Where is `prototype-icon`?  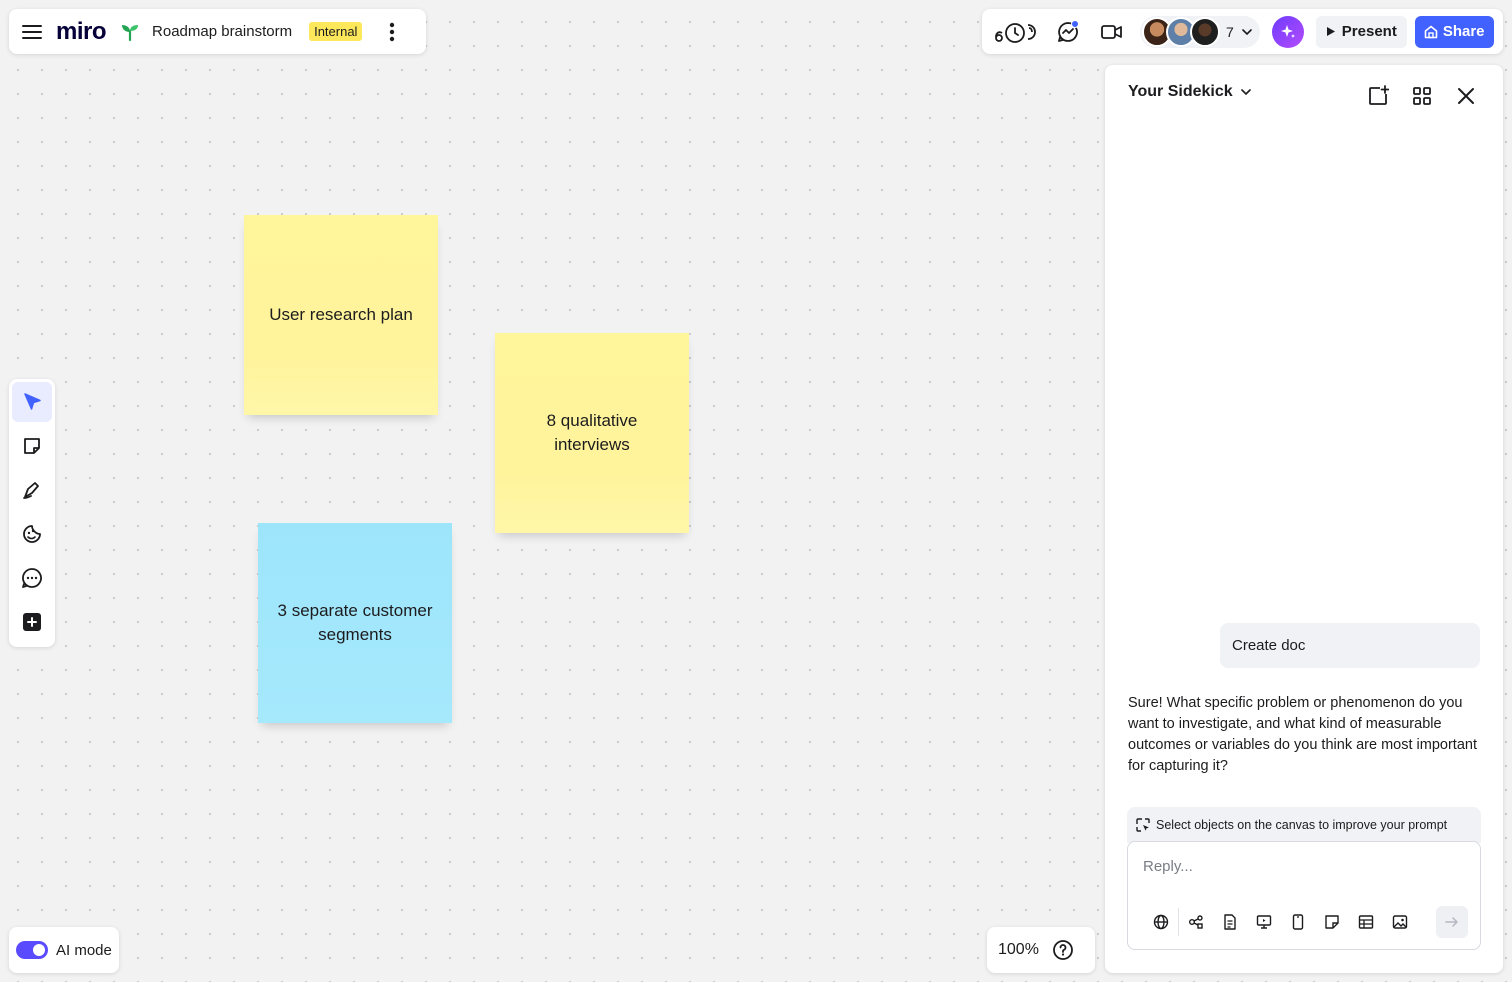
prototype-icon is located at coordinates (1298, 922).